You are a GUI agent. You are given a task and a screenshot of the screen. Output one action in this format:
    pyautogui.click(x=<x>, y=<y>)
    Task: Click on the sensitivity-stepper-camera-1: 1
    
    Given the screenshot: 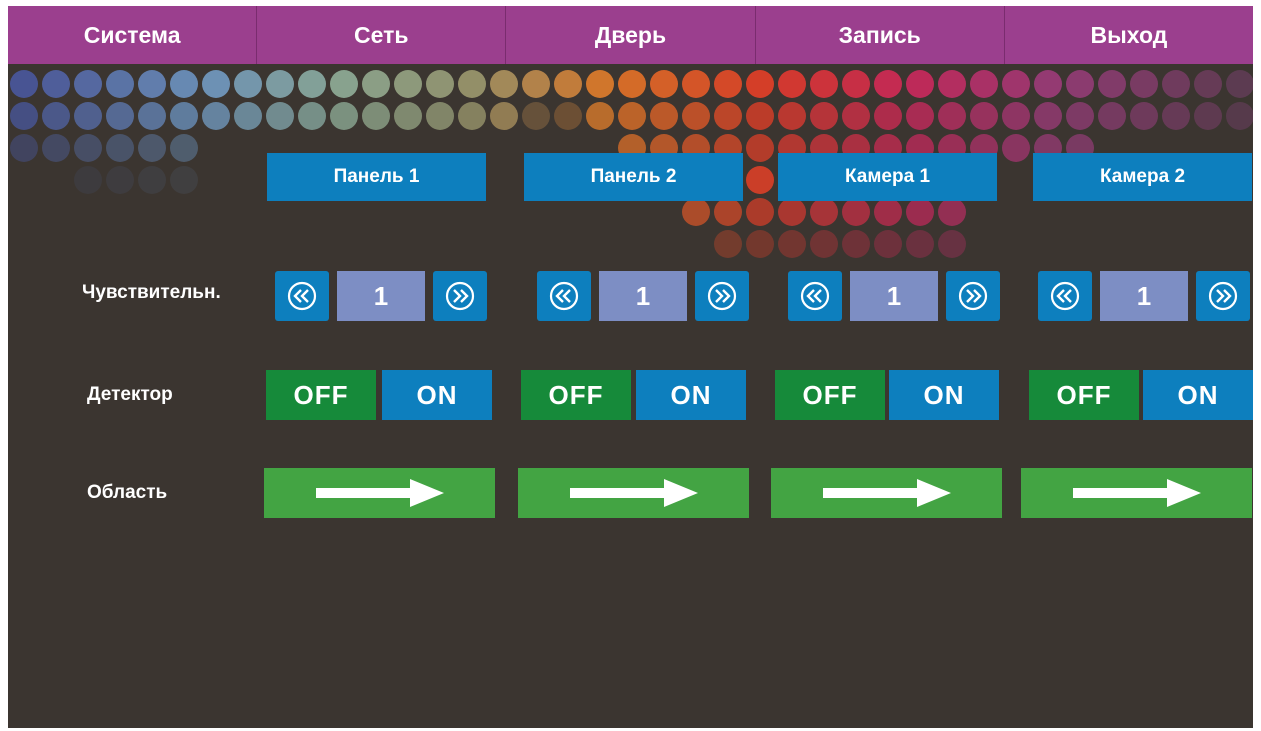 What is the action you would take?
    pyautogui.click(x=895, y=296)
    